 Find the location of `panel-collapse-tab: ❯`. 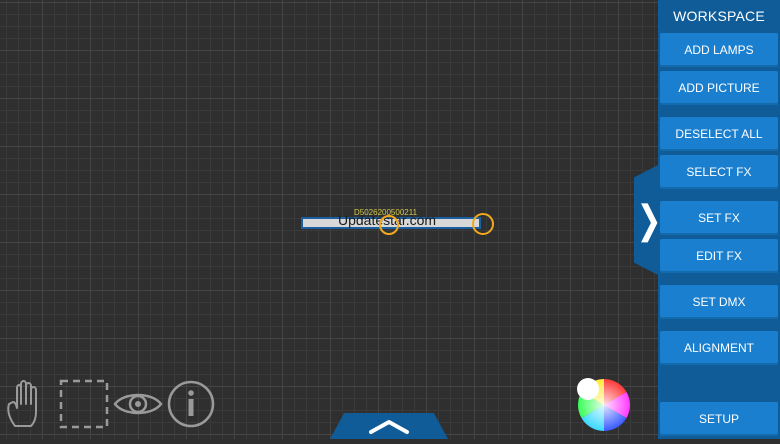

panel-collapse-tab: ❯ is located at coordinates (647, 220).